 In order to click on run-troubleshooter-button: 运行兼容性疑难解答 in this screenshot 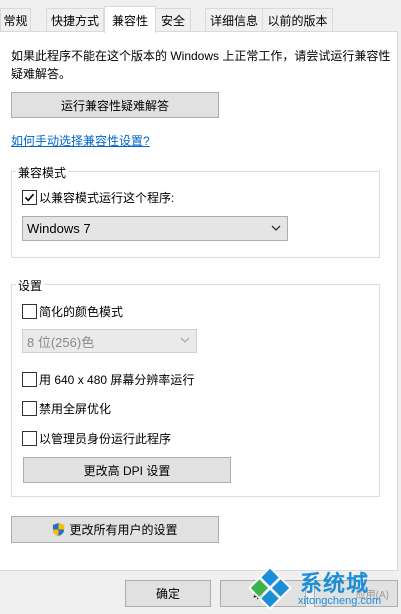, I will do `click(115, 105)`.